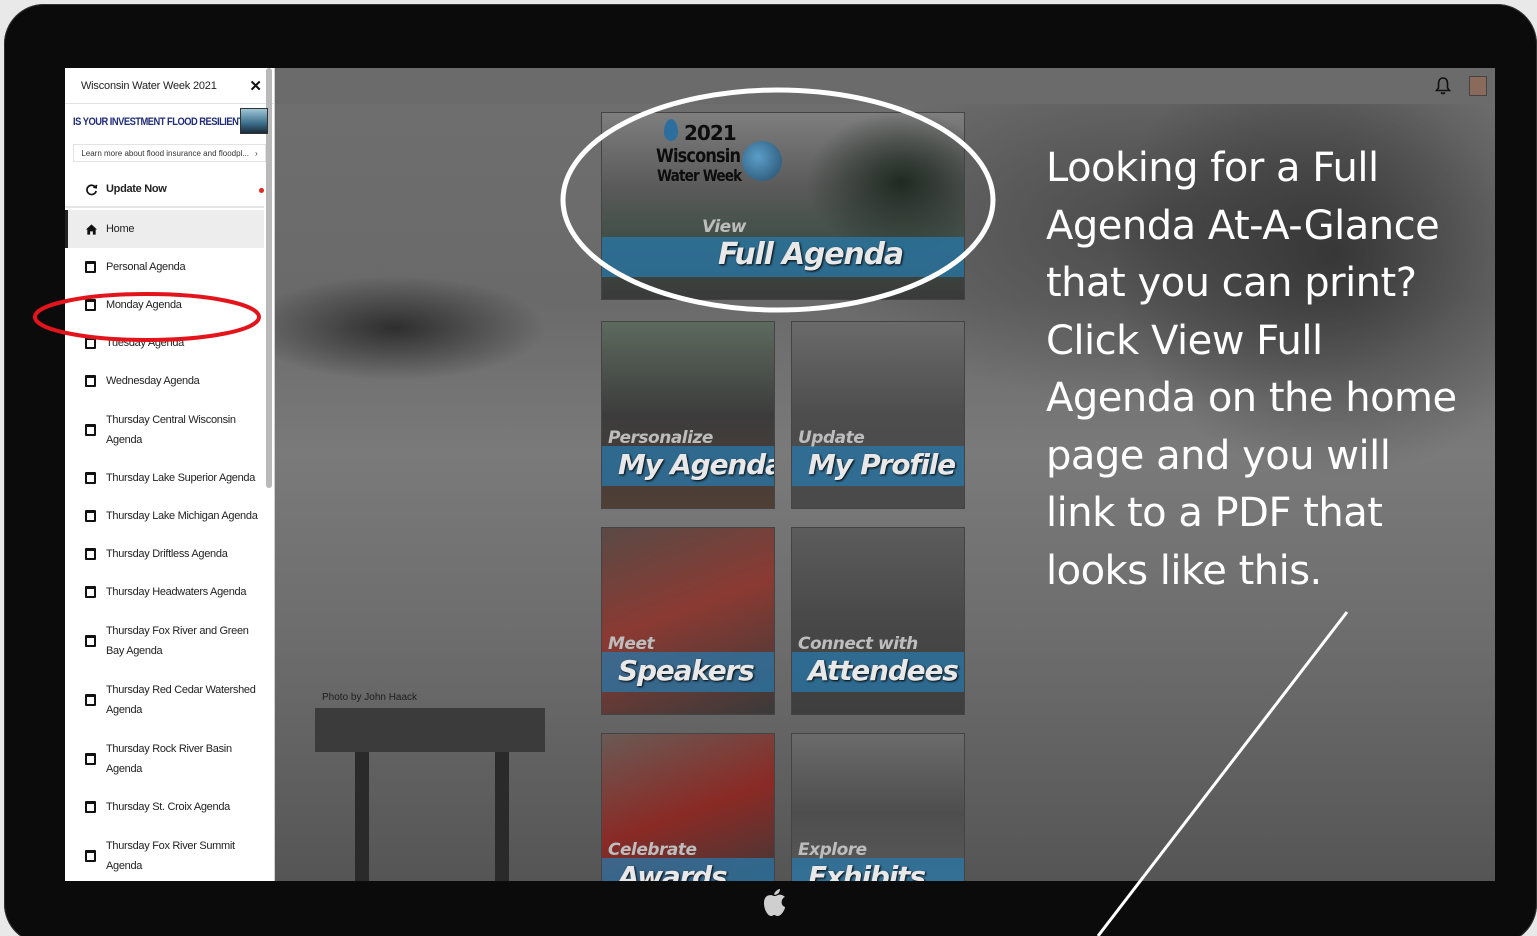  I want to click on sidebar-item-agenda: Thursday Central Wisconsin Agenda, so click(169, 429).